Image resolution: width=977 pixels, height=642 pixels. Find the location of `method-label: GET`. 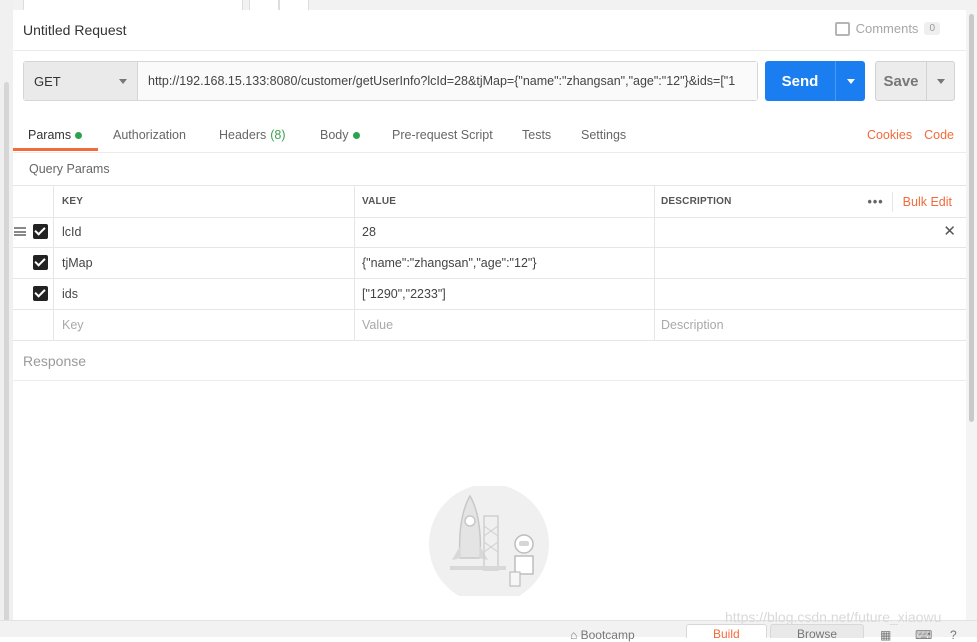

method-label: GET is located at coordinates (47, 81).